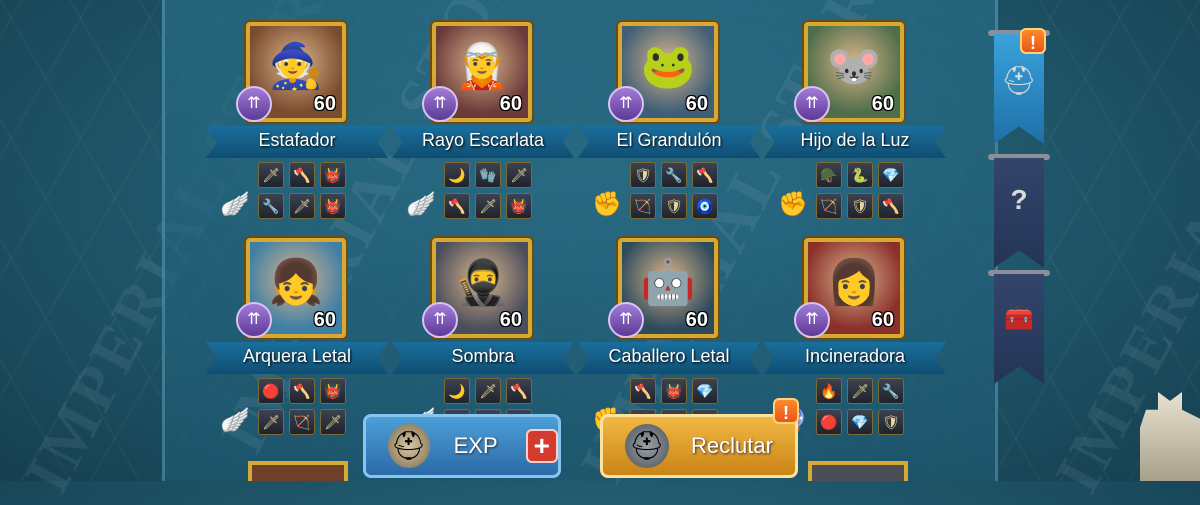 This screenshot has height=505, width=1200. What do you see at coordinates (732, 445) in the screenshot?
I see `recruit-label: Reclutar` at bounding box center [732, 445].